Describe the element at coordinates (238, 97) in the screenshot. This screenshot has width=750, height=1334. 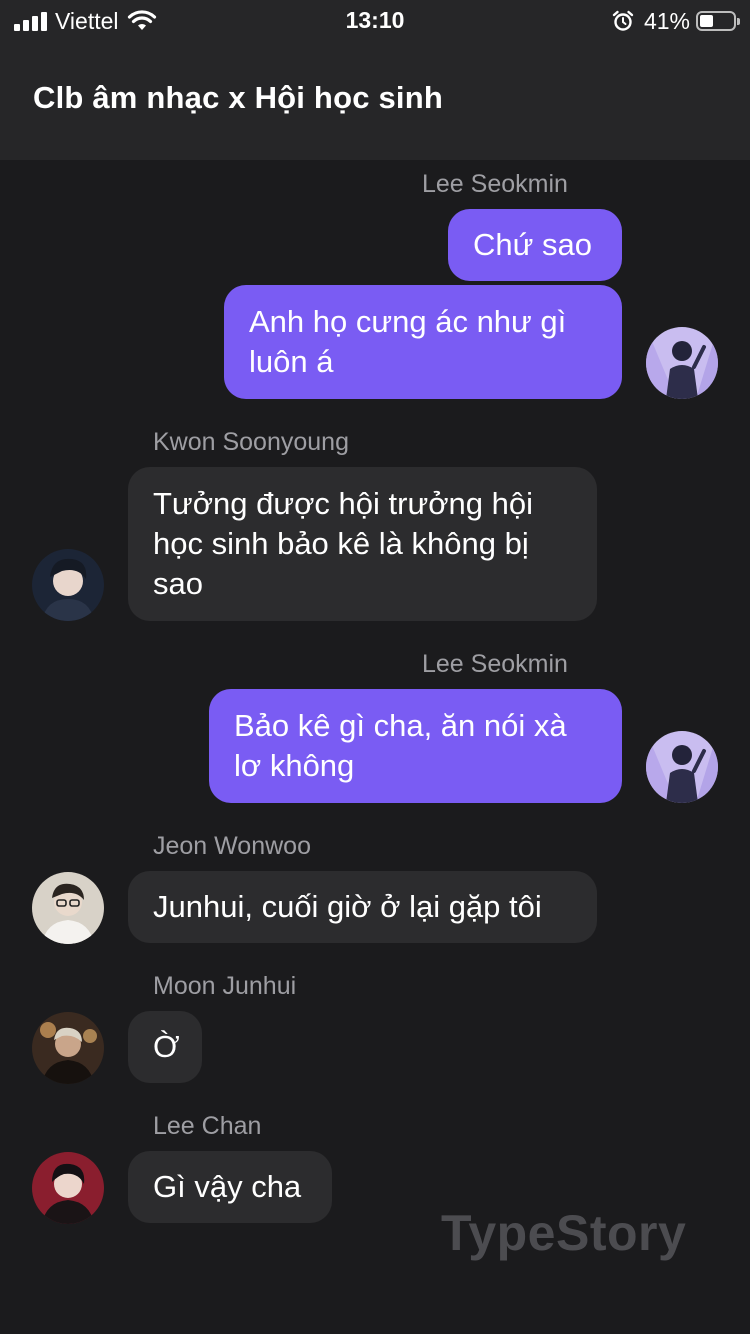
I see `chat-title: Clb âm nhạc x Hội học sinh` at that location.